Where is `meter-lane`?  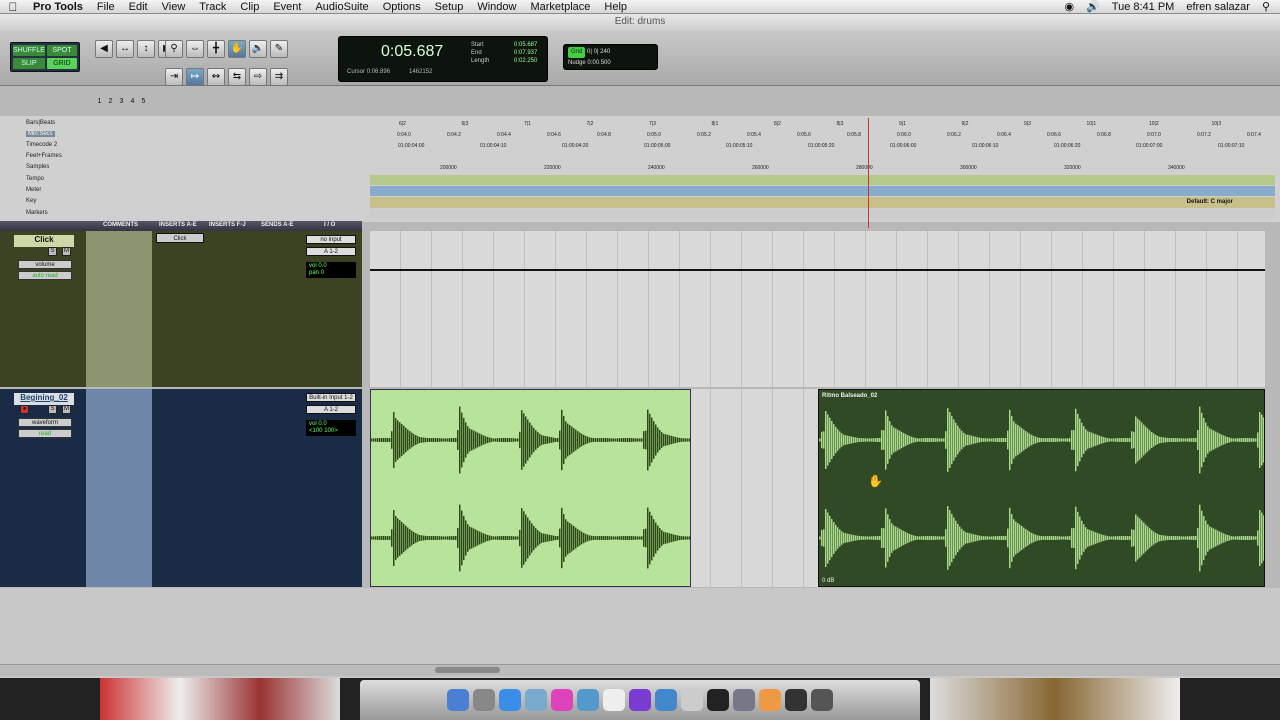 meter-lane is located at coordinates (822, 191).